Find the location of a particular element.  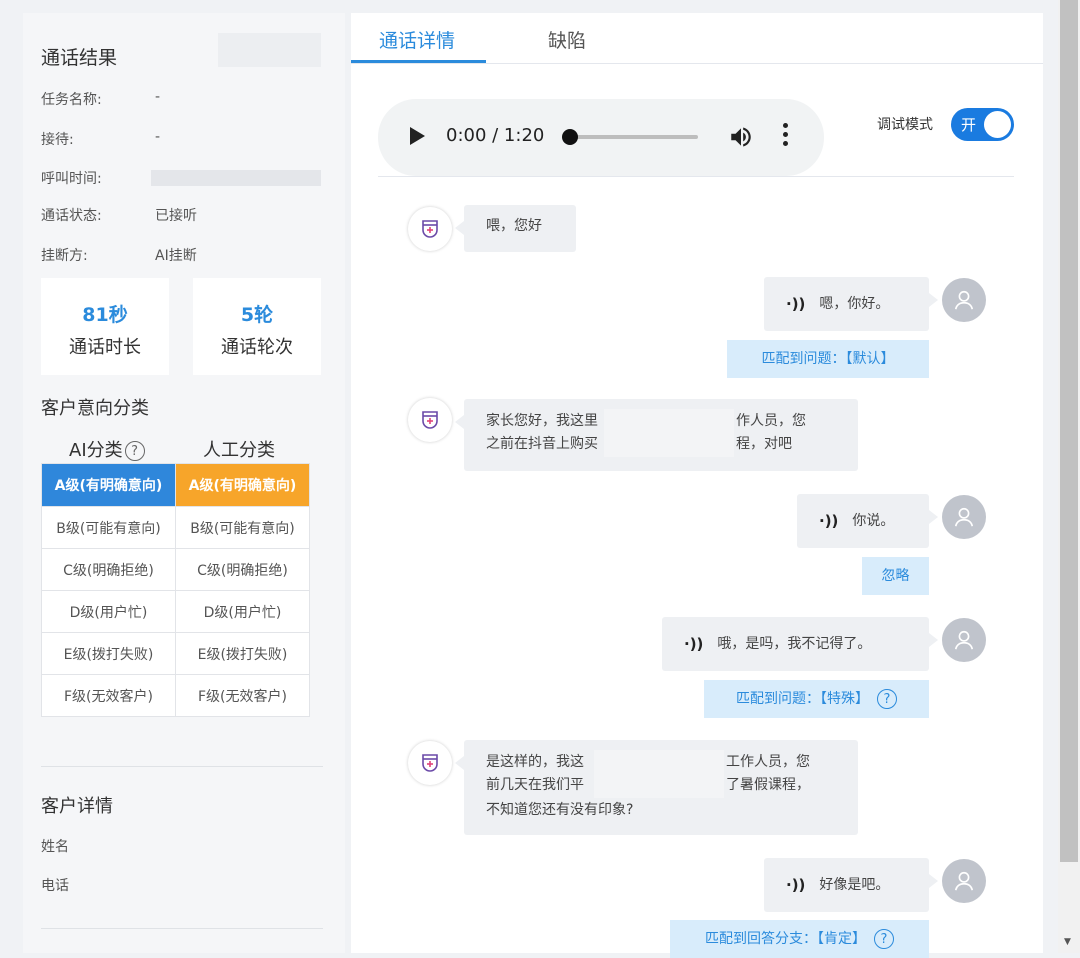

audio-player: 0:00 / 1:20 is located at coordinates (601, 137).